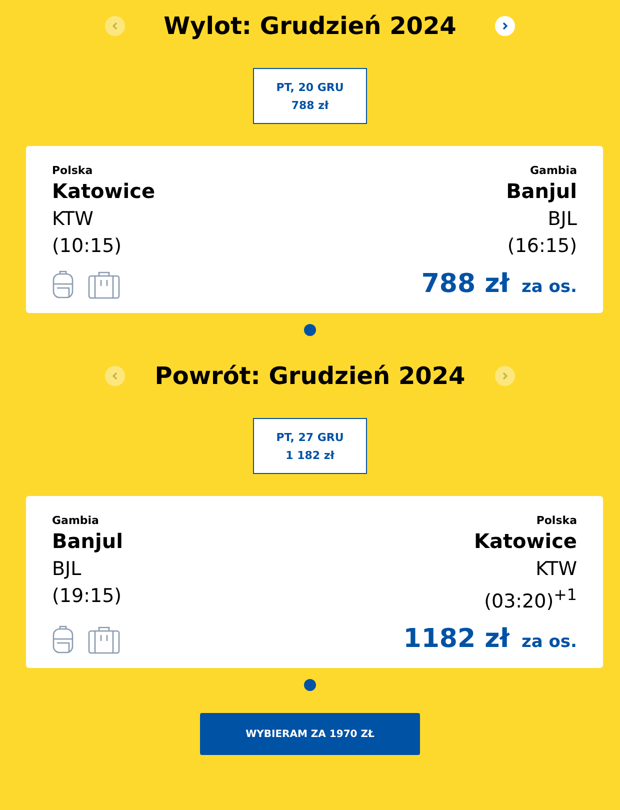 The image size is (620, 810). I want to click on month-title: Wylot: Grudzień 2024, so click(310, 26).